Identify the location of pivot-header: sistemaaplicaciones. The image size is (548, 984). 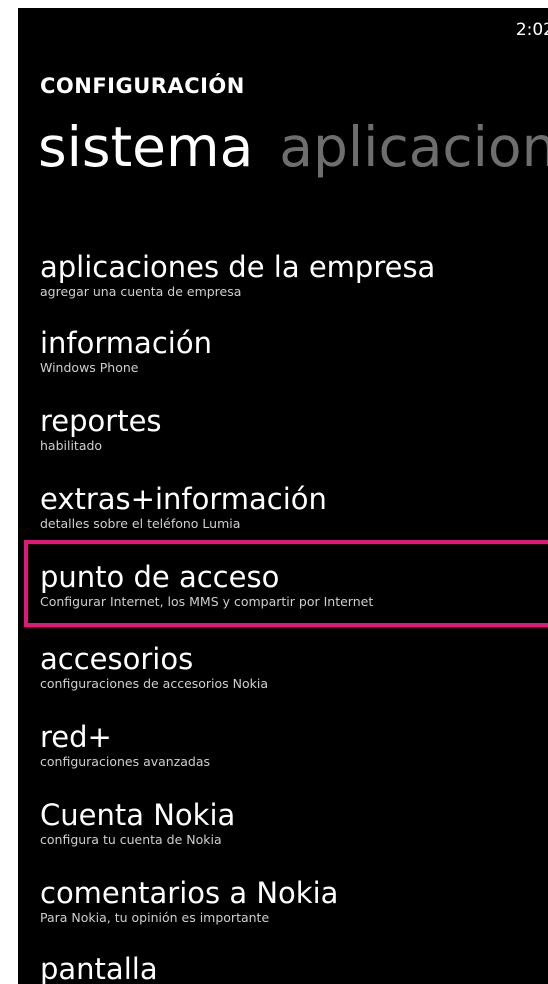
(293, 147).